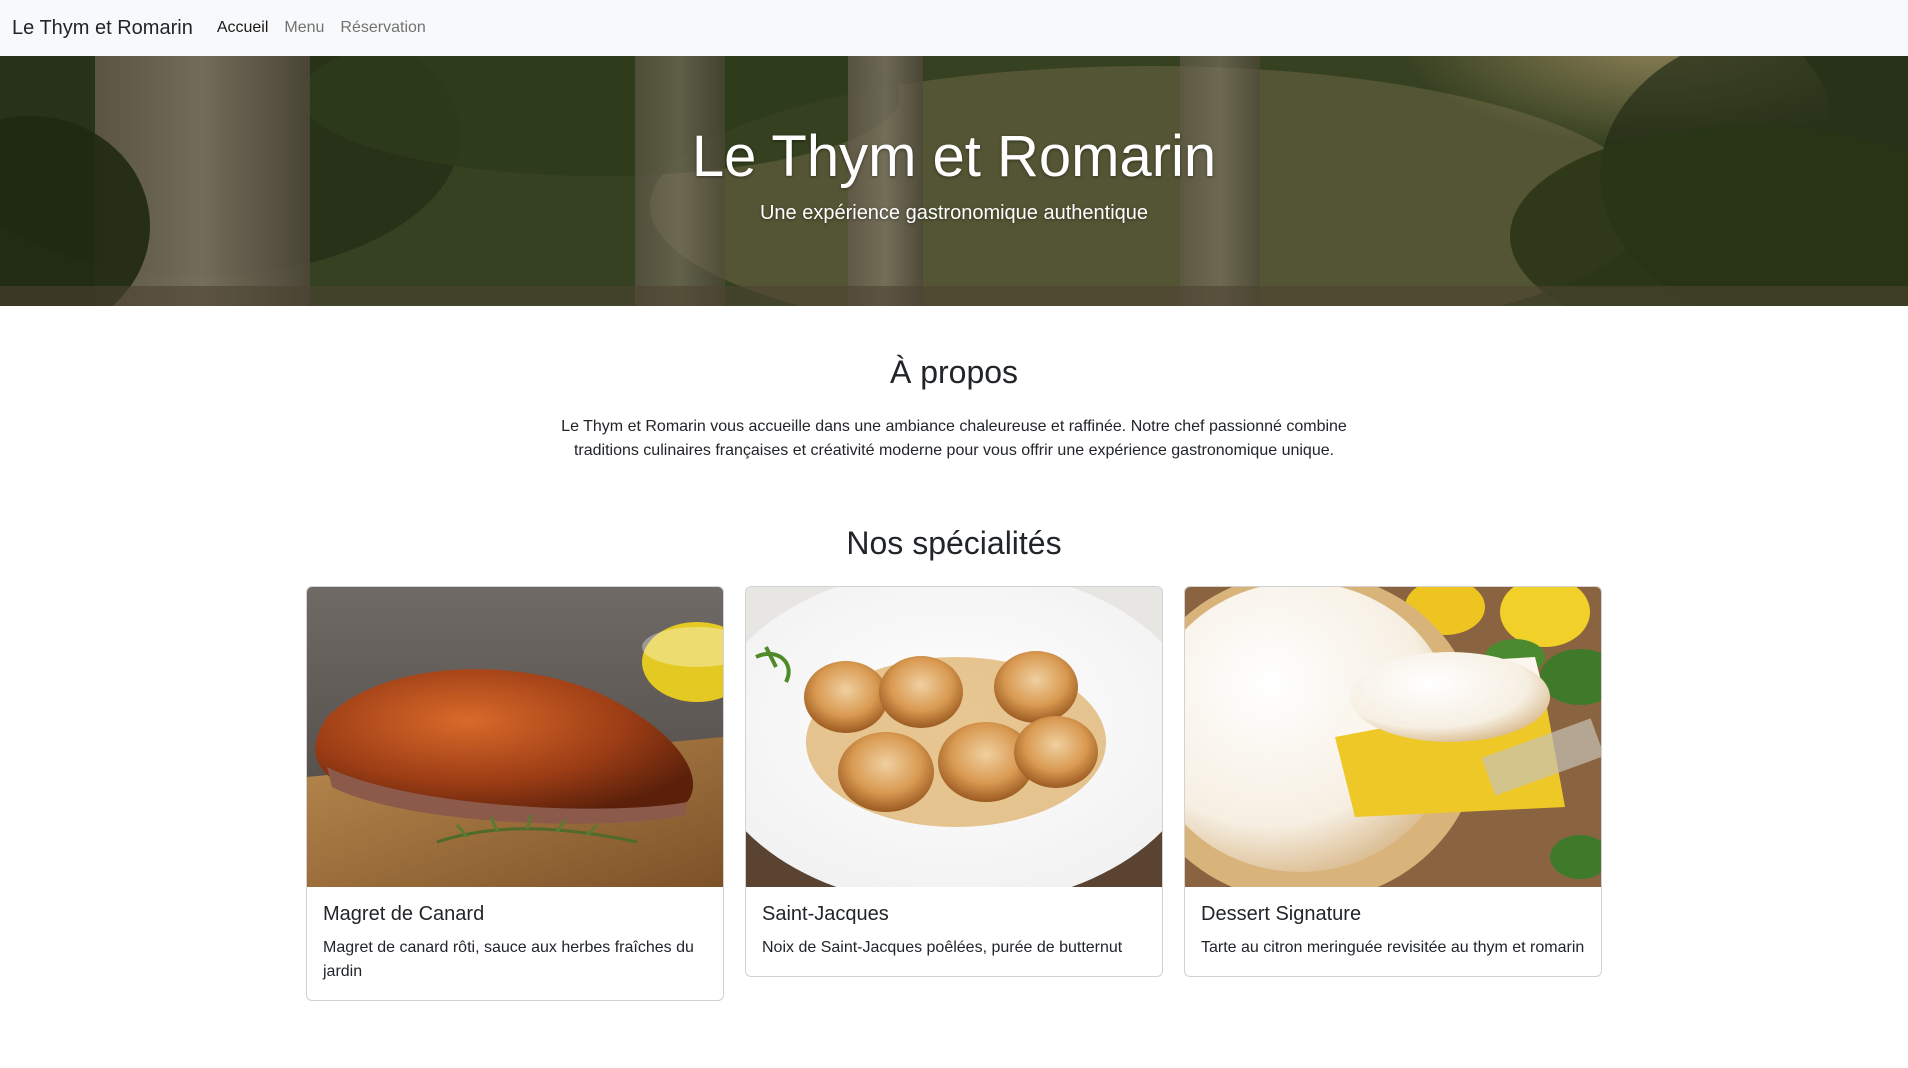 The width and height of the screenshot is (1908, 1068). I want to click on scallops-image, so click(954, 737).